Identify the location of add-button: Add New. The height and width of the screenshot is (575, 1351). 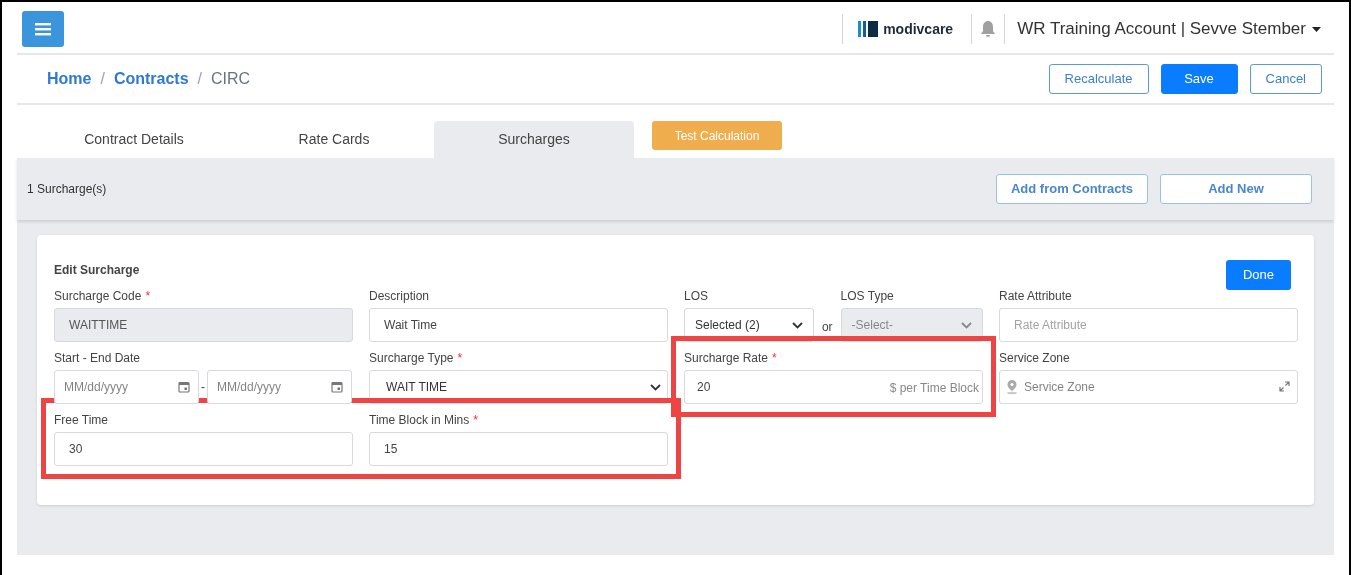
(1236, 189).